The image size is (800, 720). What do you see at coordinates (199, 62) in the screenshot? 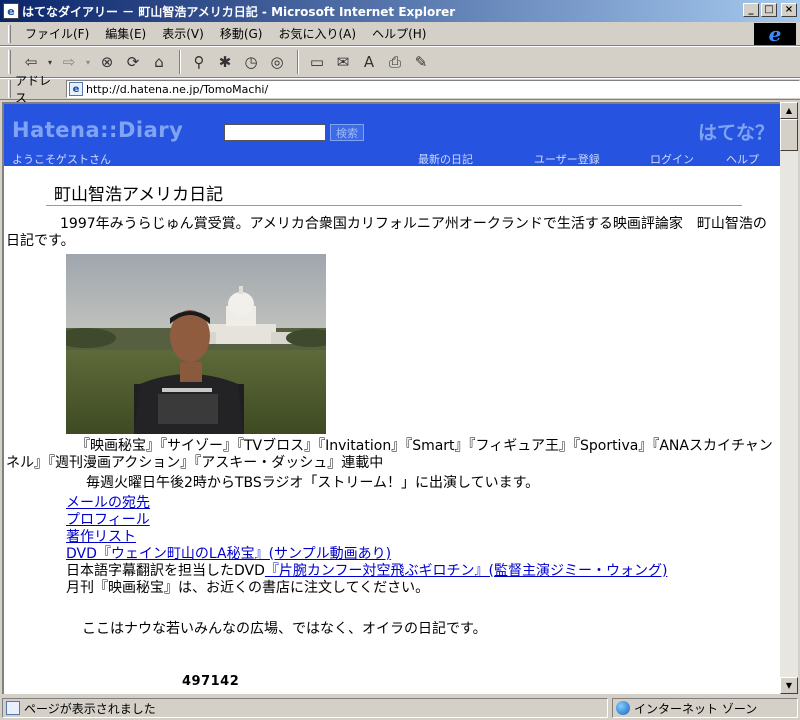
I see `search-icon: ⚲` at bounding box center [199, 62].